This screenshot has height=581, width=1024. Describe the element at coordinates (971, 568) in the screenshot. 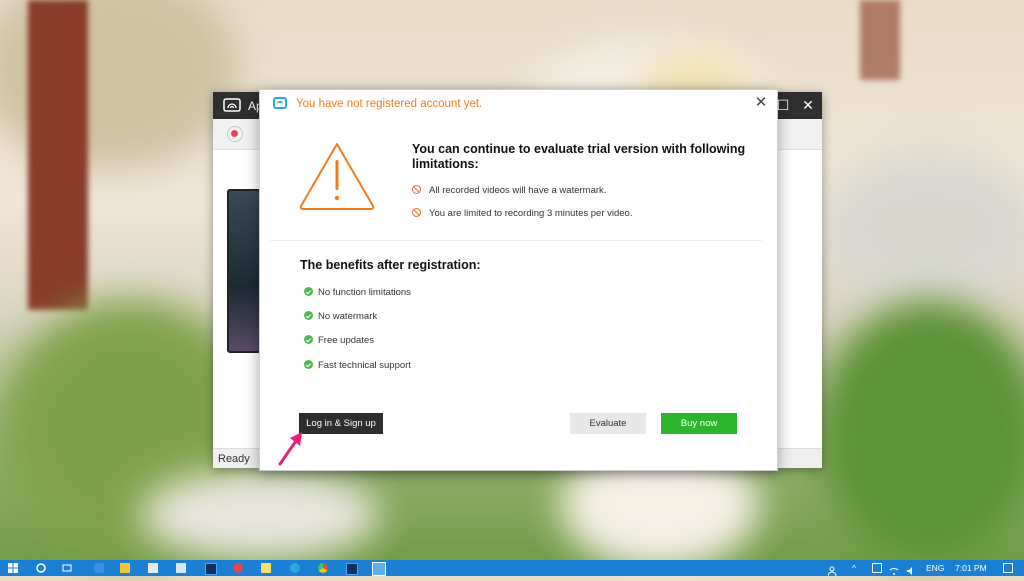

I see `clock: 7:01 PM` at that location.